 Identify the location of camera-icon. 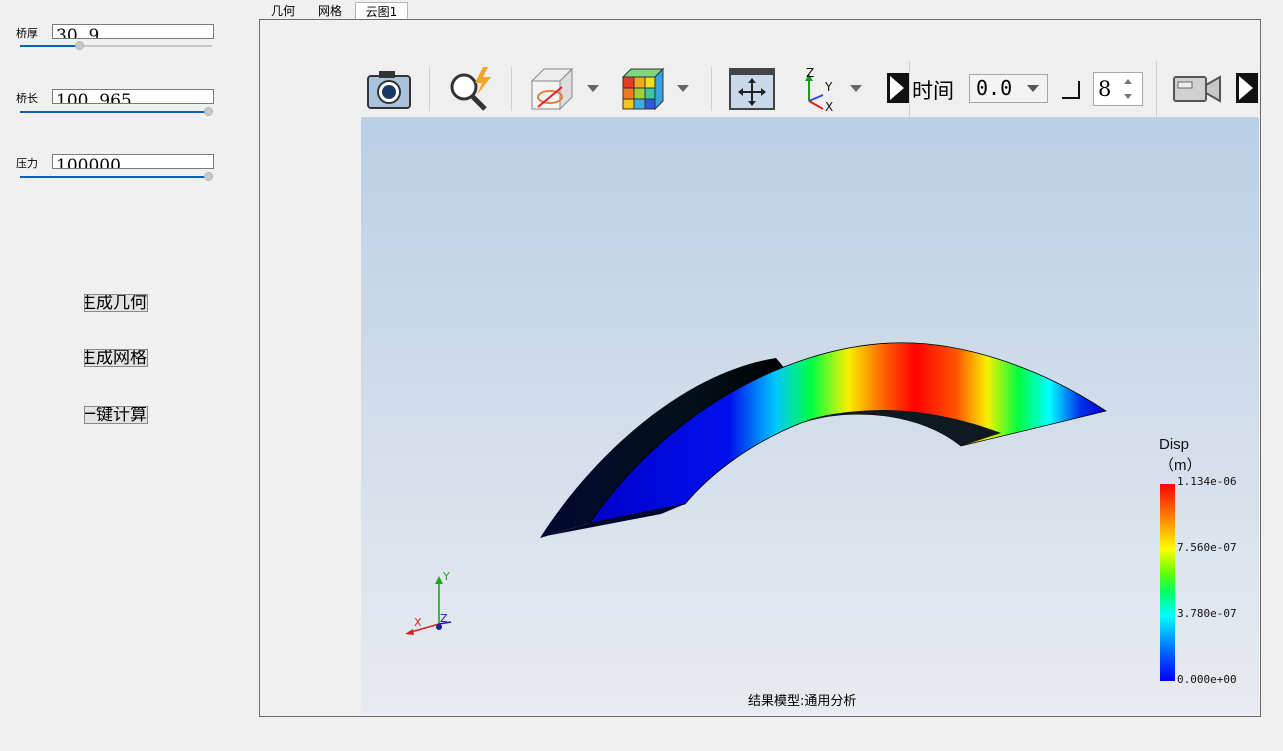
(389, 89).